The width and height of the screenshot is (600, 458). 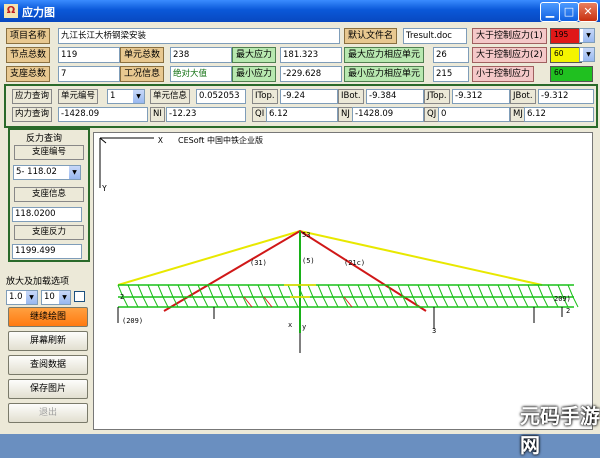 I want to click on project-name-field: 九江长江大桥钢梁安装, so click(x=199, y=36).